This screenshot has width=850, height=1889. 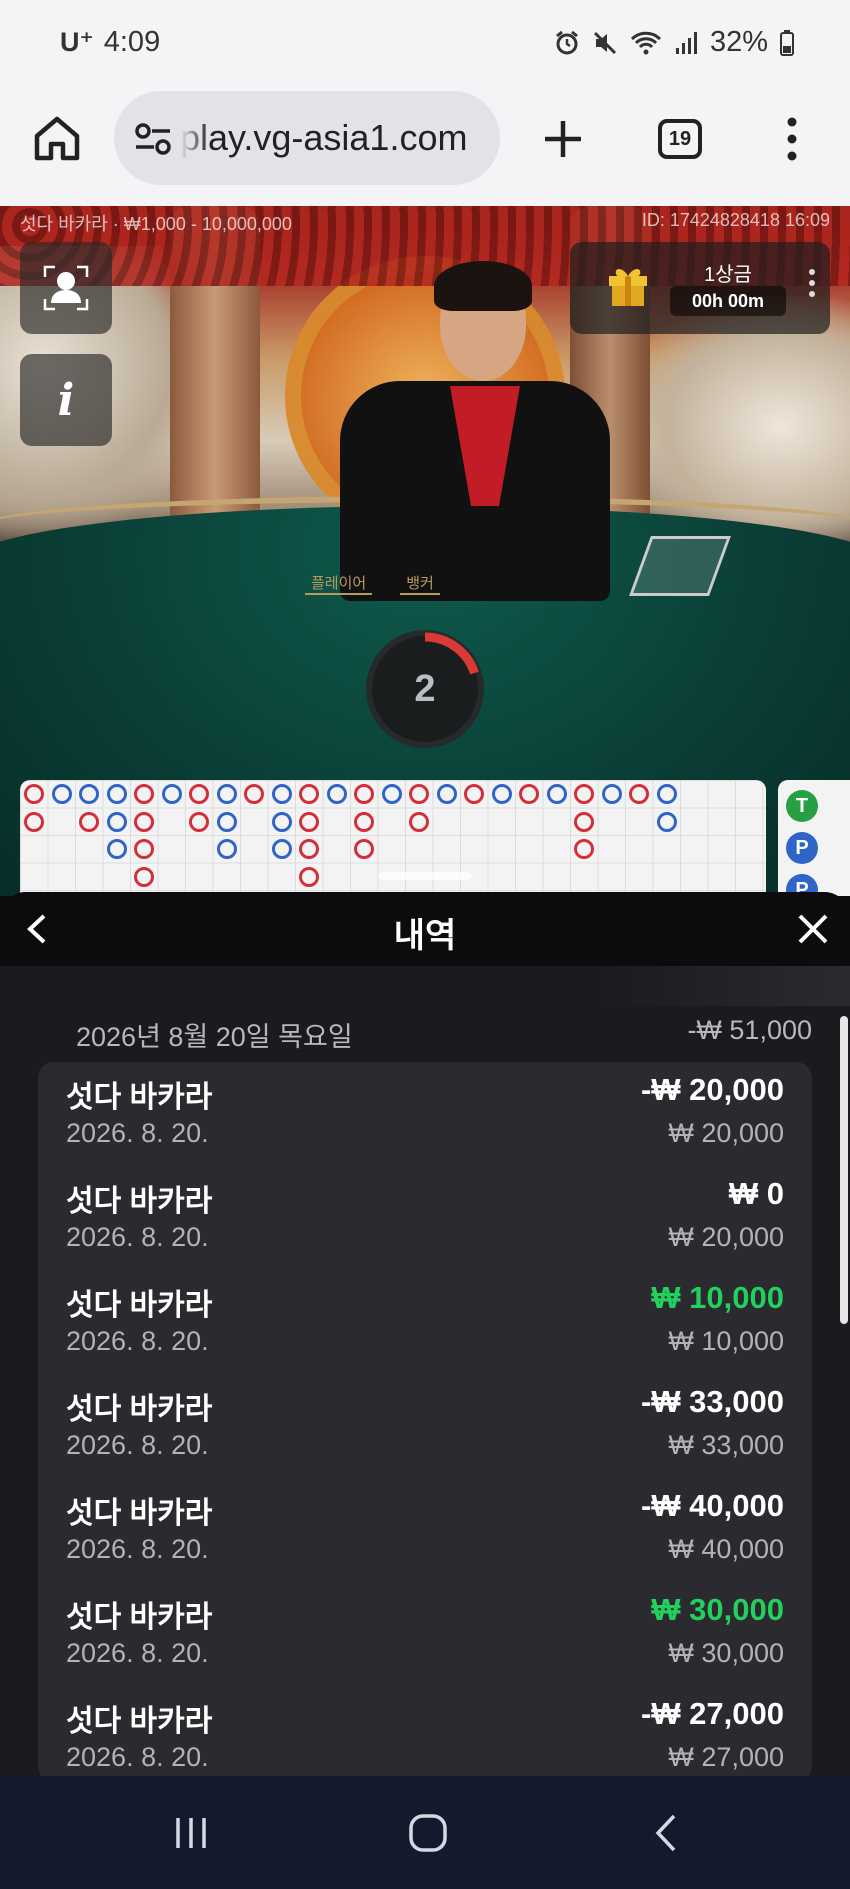 I want to click on players-button, so click(x=66, y=288).